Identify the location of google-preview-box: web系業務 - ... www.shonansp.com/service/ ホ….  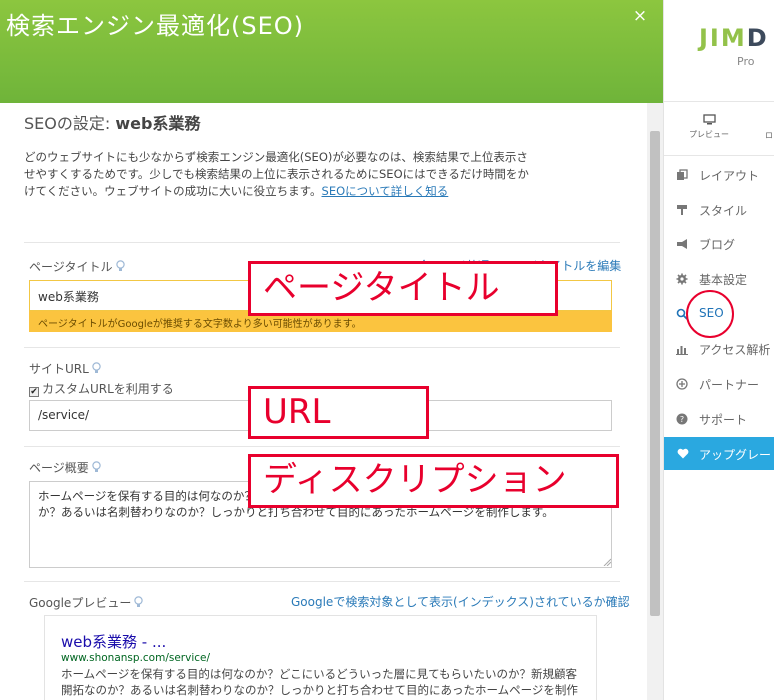
(320, 657).